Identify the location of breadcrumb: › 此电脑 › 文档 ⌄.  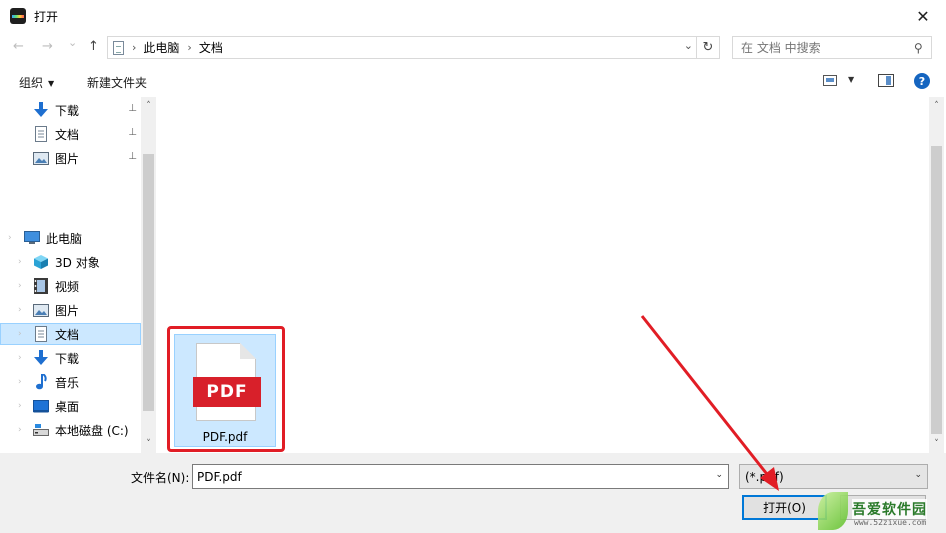
(402, 47).